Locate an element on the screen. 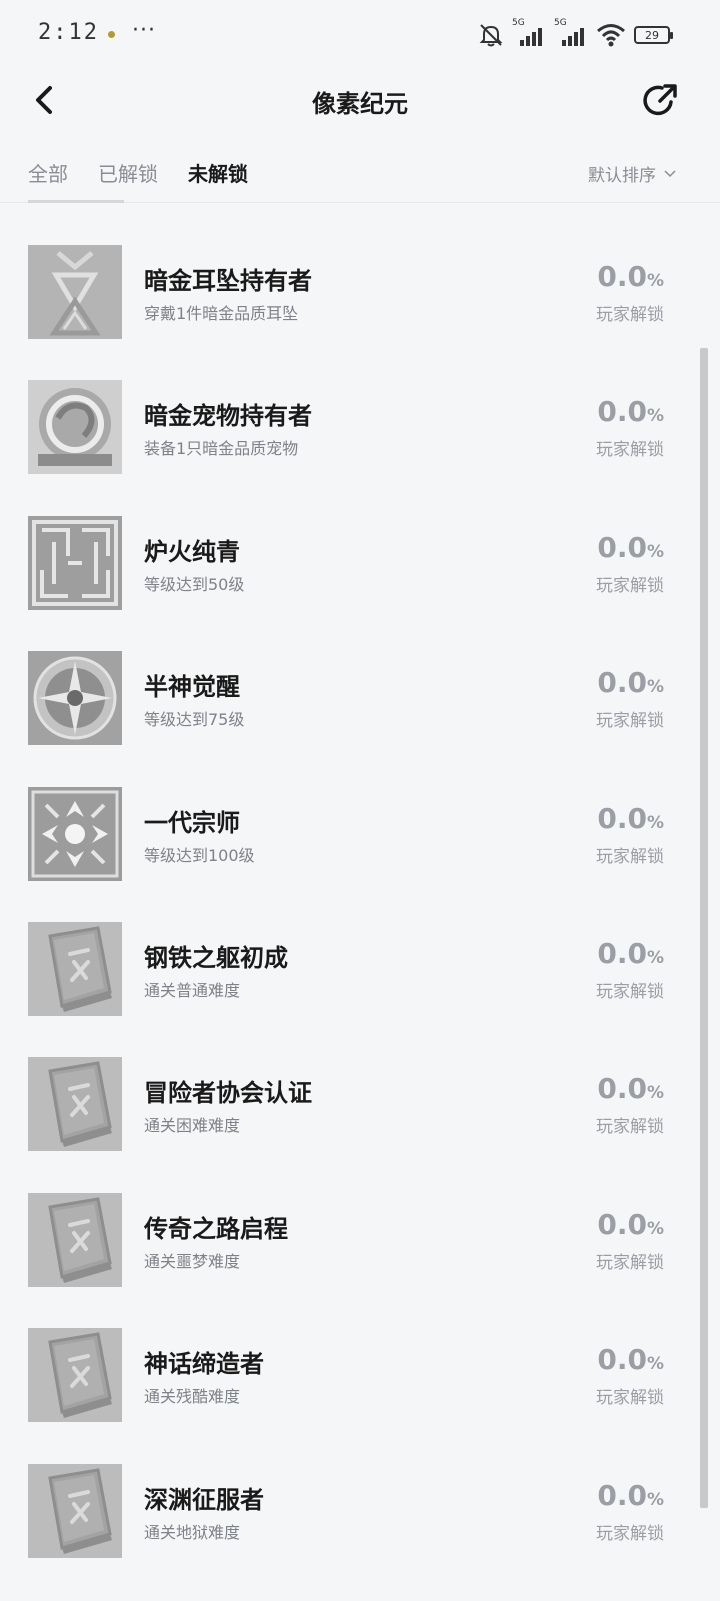 The height and width of the screenshot is (1601, 720). achievement-description: 通关残酷难度 is located at coordinates (192, 1397).